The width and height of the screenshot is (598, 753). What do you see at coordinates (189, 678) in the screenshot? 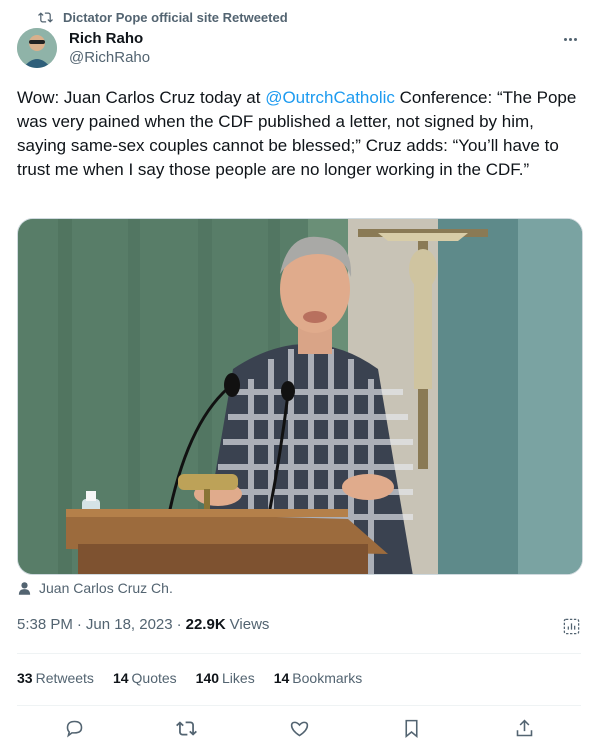
I see `engagement-stats: 33 Retweets 14 Quotes 140 Likes 14 Bookmarks` at bounding box center [189, 678].